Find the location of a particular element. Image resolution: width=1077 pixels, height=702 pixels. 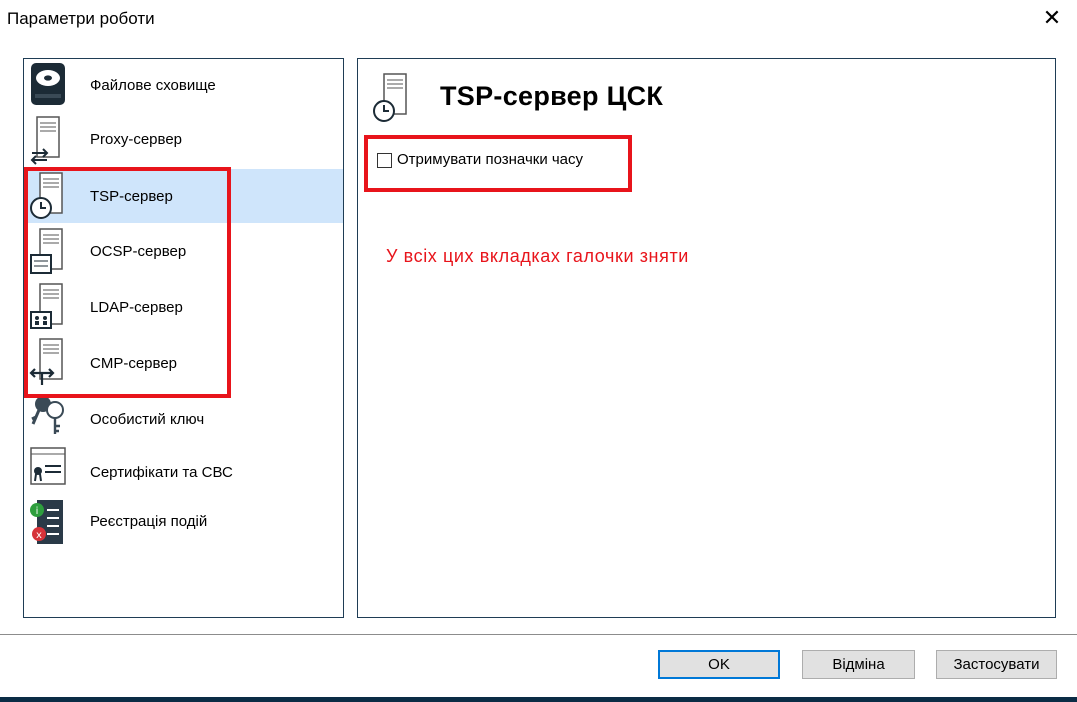

sidebar-item-cmp-server: CMP-сервер is located at coordinates (183, 362).